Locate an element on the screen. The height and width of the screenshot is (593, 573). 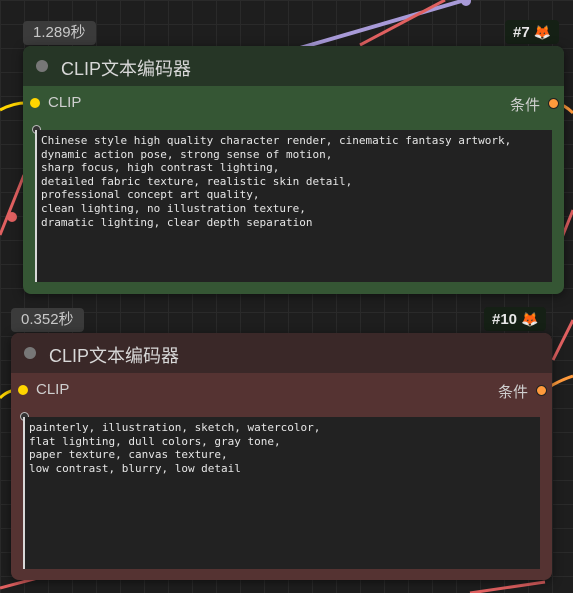
node-10-timing: 0.352秒 is located at coordinates (47, 320).